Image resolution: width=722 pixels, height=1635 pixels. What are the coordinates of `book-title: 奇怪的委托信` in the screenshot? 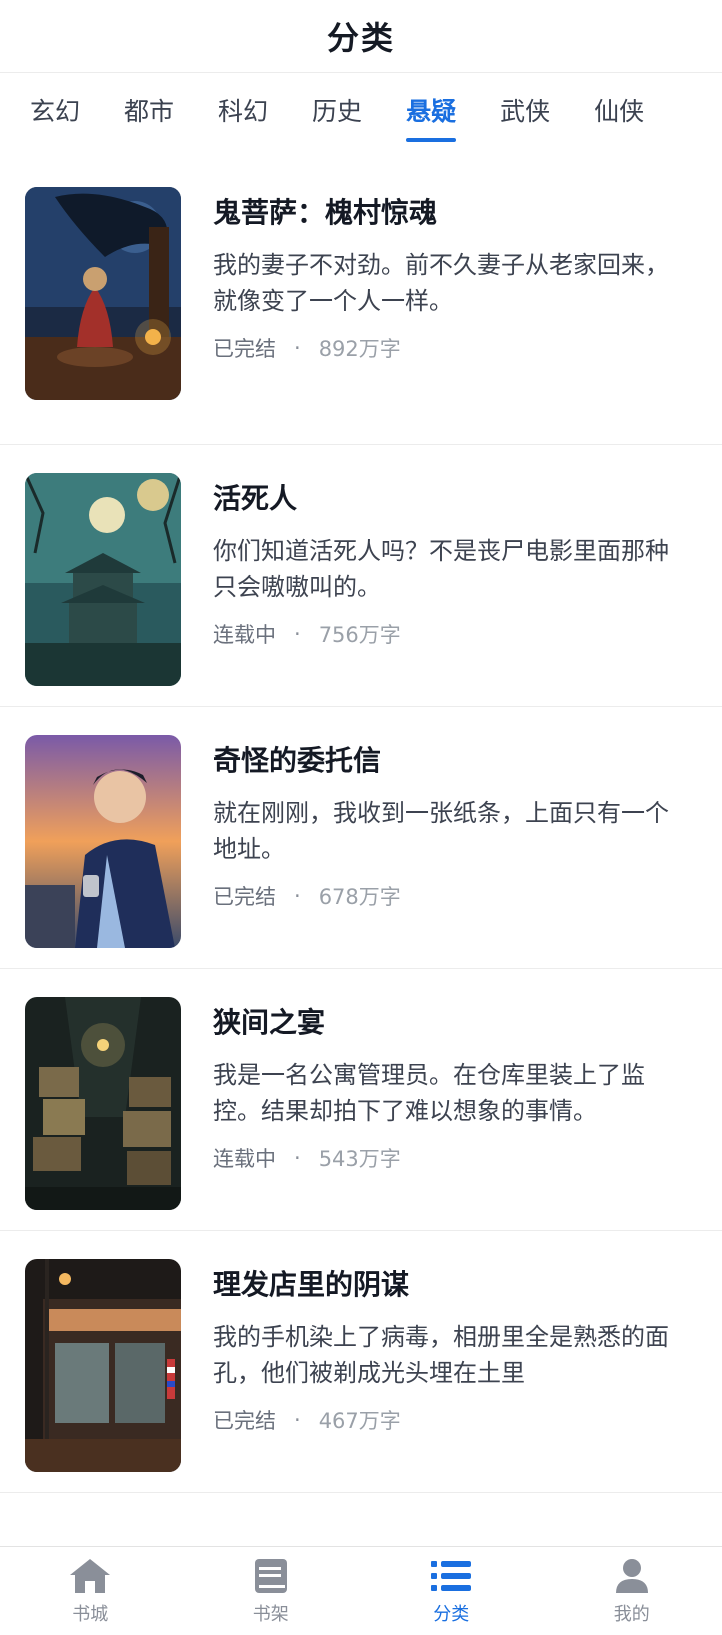 It's located at (448, 759).